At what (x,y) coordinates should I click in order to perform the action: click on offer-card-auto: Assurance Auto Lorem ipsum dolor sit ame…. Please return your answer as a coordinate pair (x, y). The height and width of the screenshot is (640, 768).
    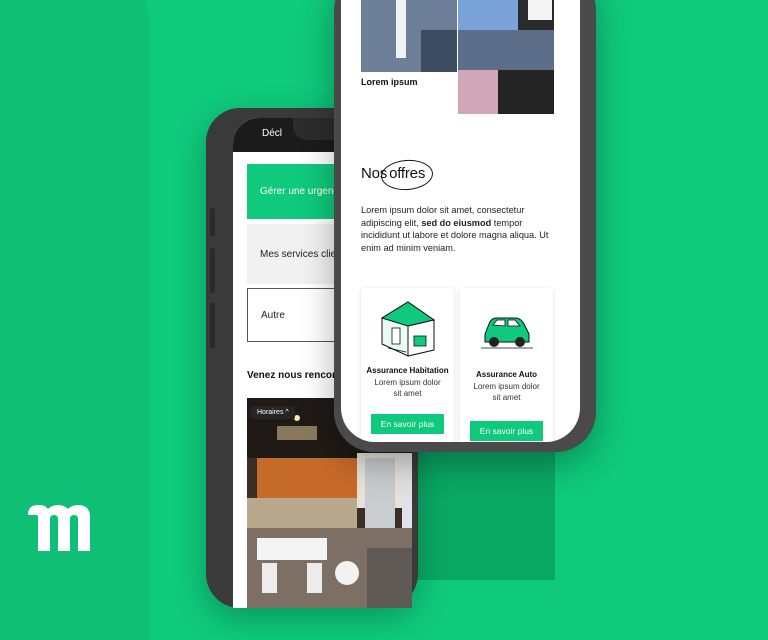
    Looking at the image, I should click on (506, 365).